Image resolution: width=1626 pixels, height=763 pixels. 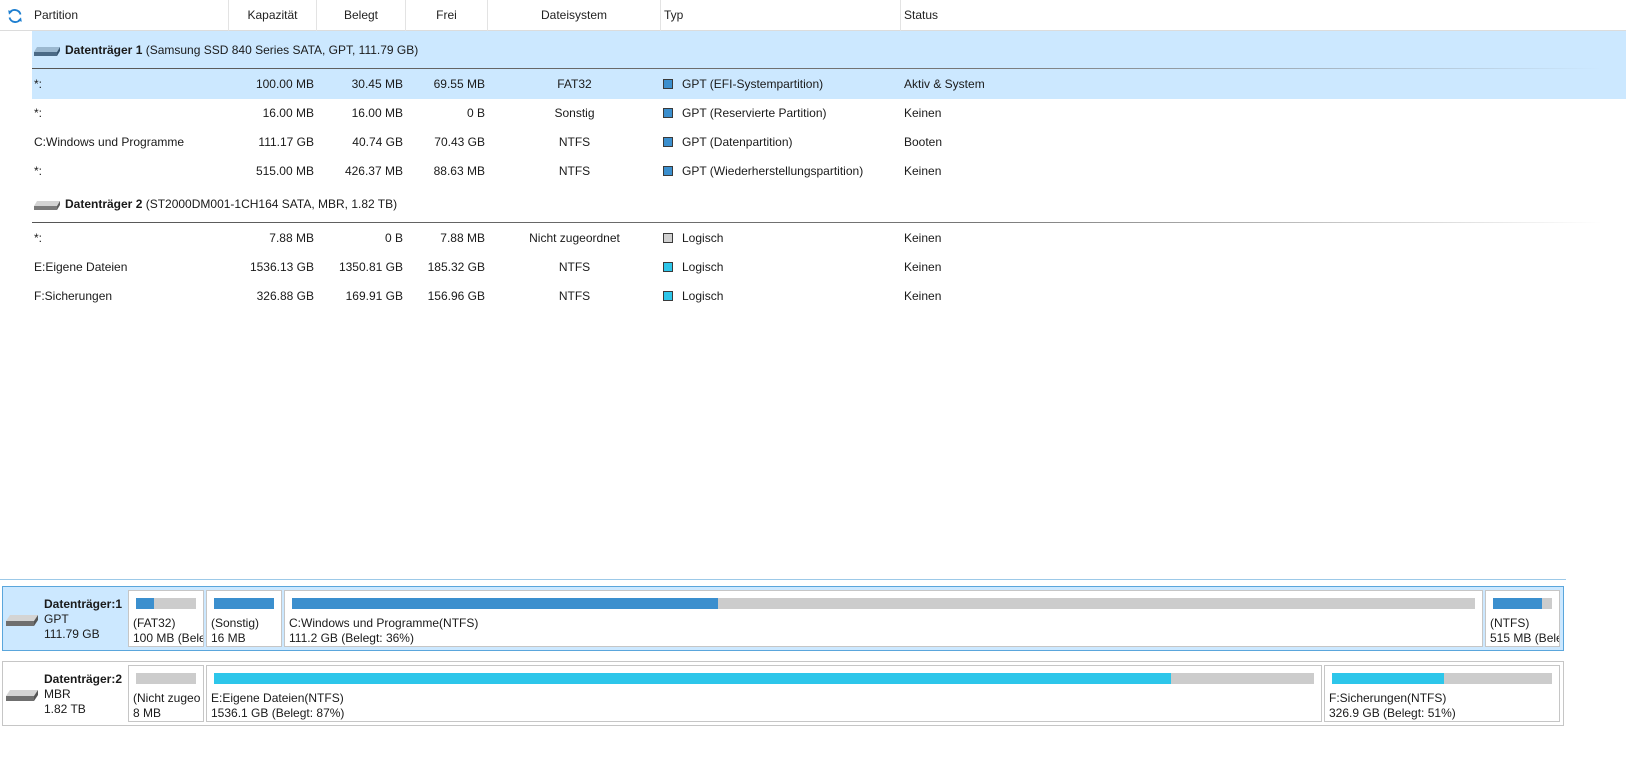 I want to click on block-label: (Nicht zugeo, so click(x=167, y=698).